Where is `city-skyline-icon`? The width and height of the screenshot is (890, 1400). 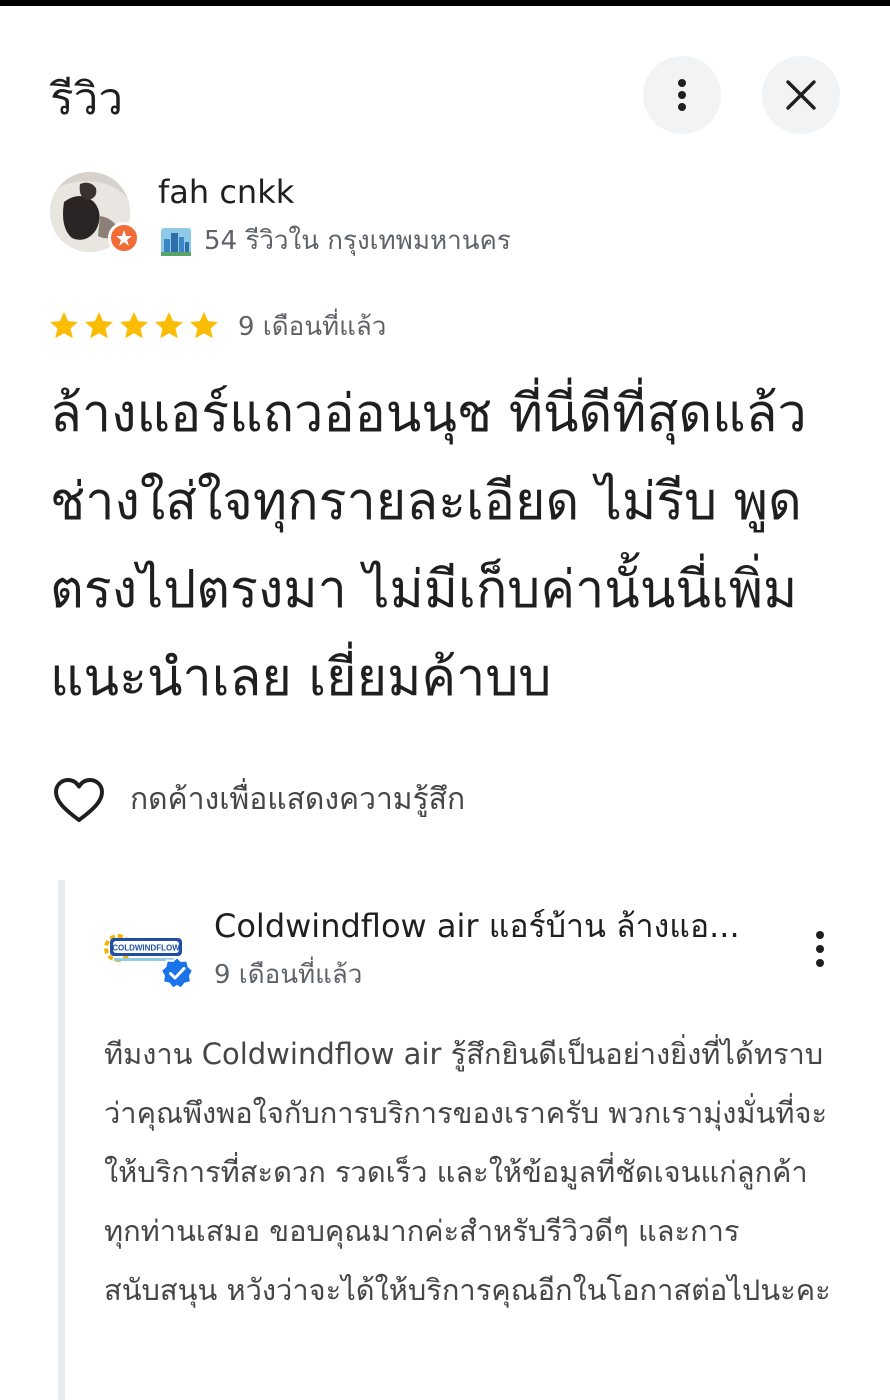
city-skyline-icon is located at coordinates (176, 242).